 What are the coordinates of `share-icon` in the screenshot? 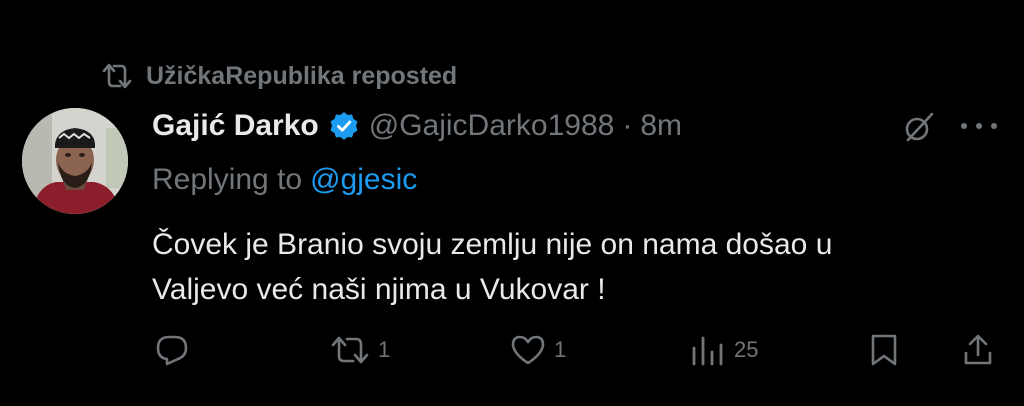 It's located at (978, 349).